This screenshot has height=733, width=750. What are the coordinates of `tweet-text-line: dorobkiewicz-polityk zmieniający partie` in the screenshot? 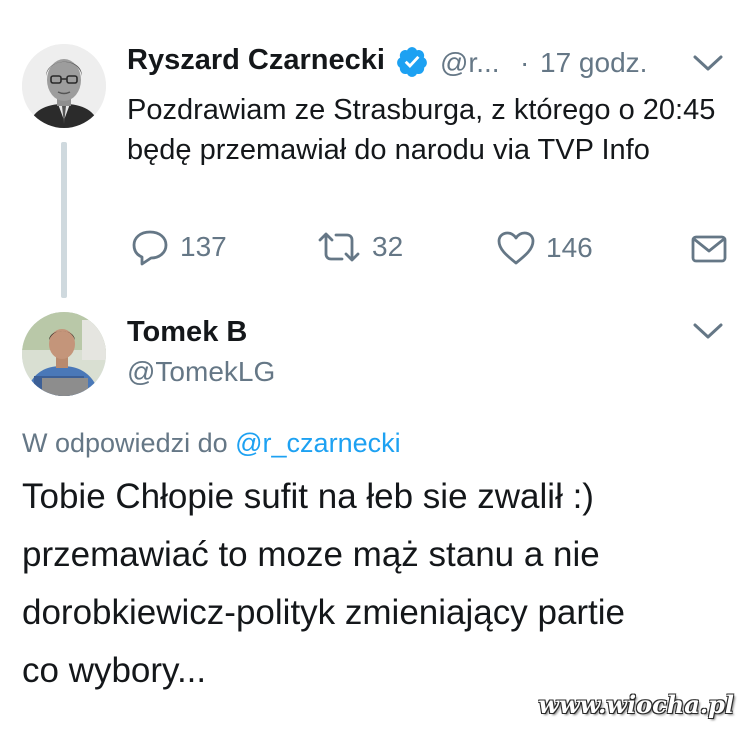 It's located at (324, 612).